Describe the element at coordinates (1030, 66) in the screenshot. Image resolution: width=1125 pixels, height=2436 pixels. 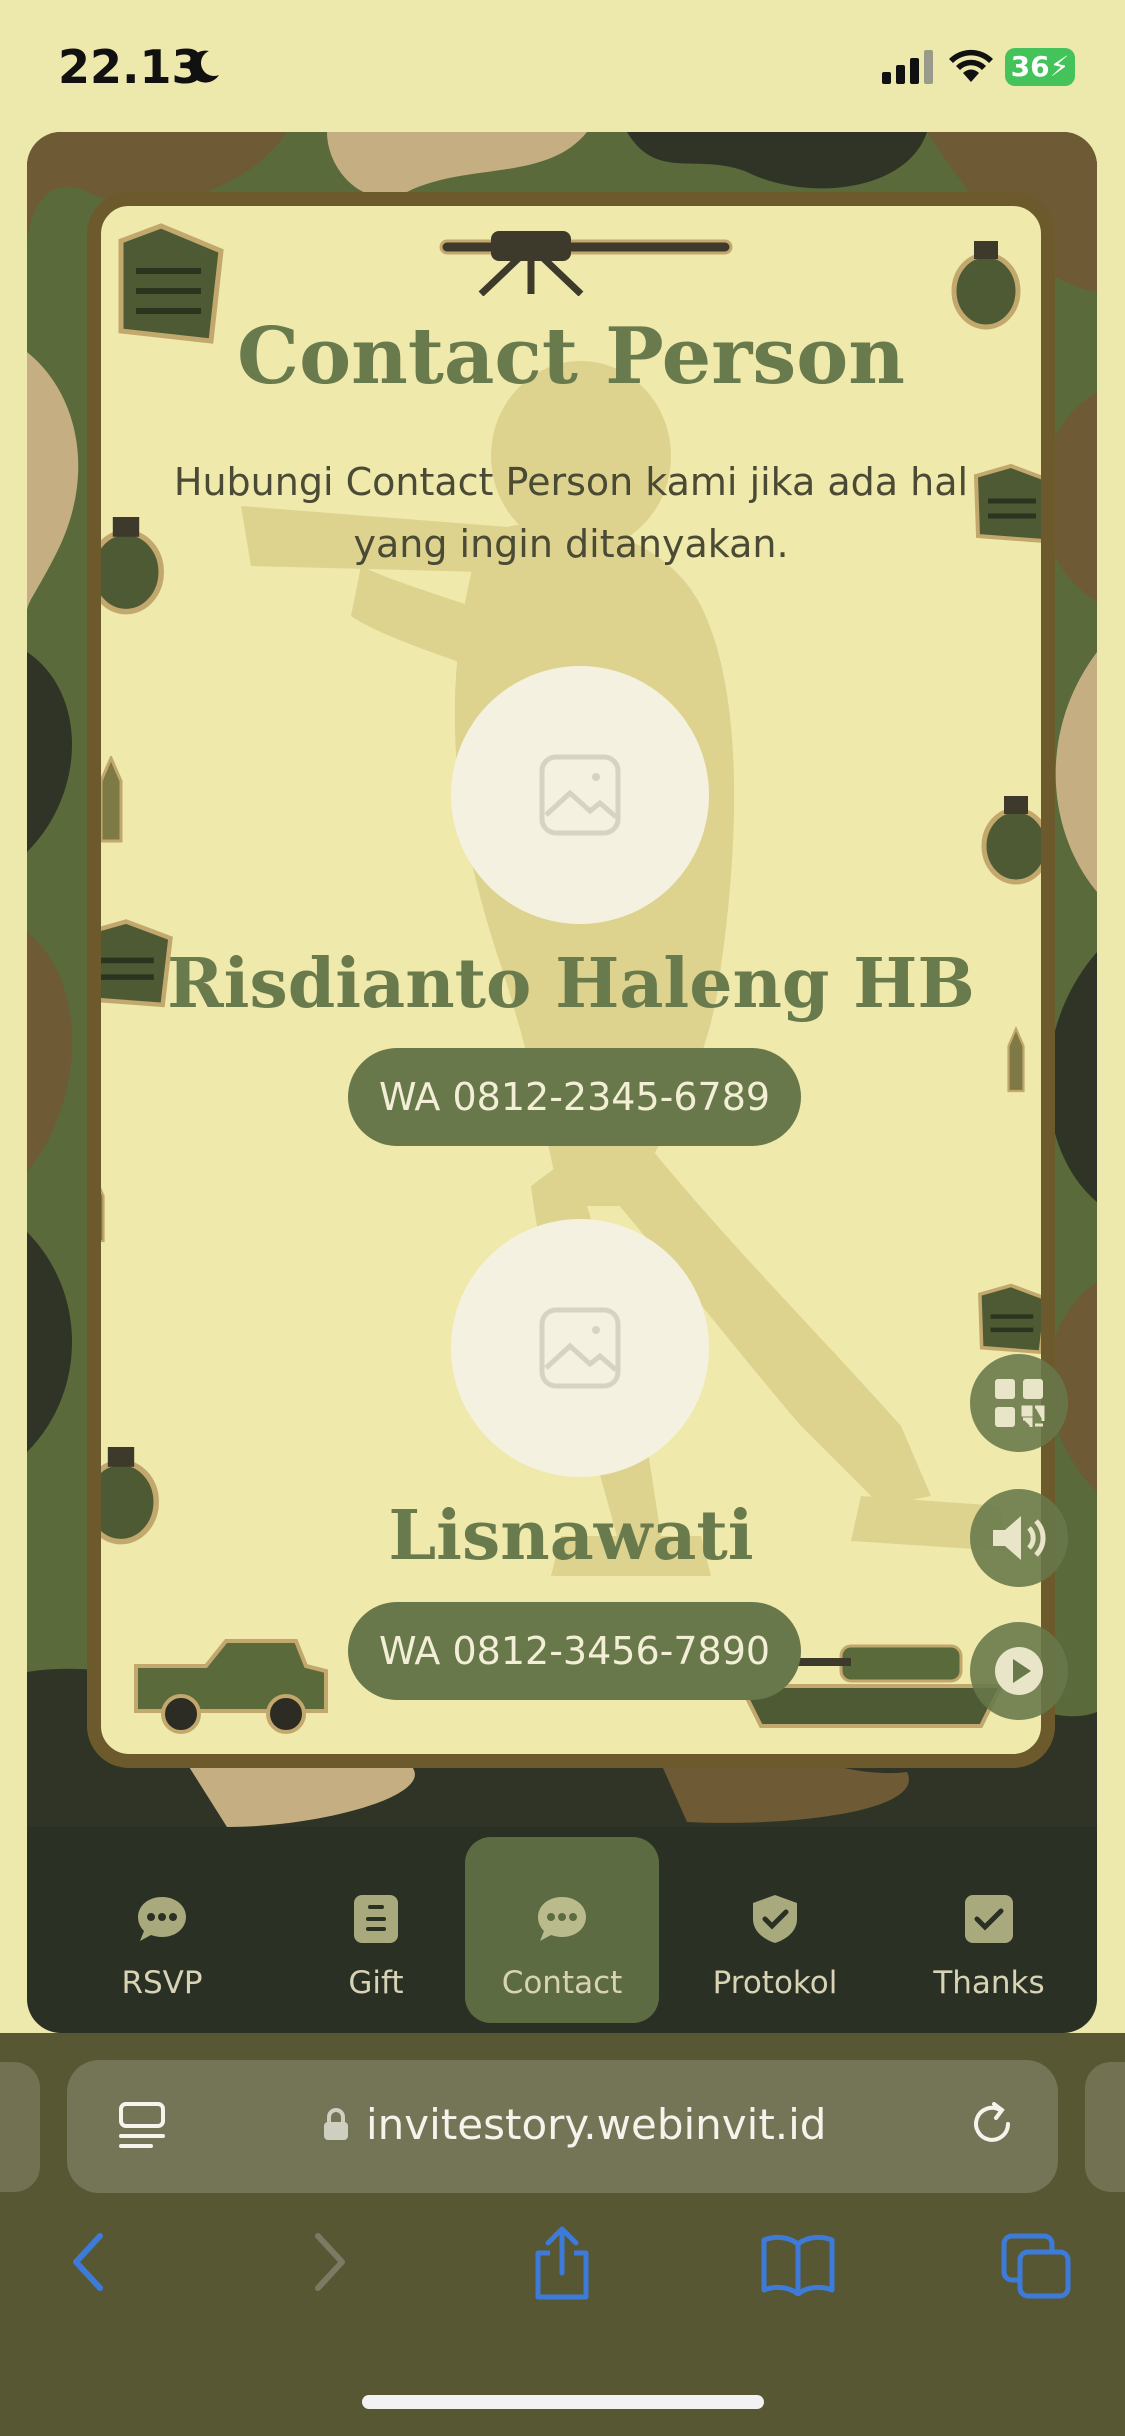
I see `battery-level: 36` at that location.